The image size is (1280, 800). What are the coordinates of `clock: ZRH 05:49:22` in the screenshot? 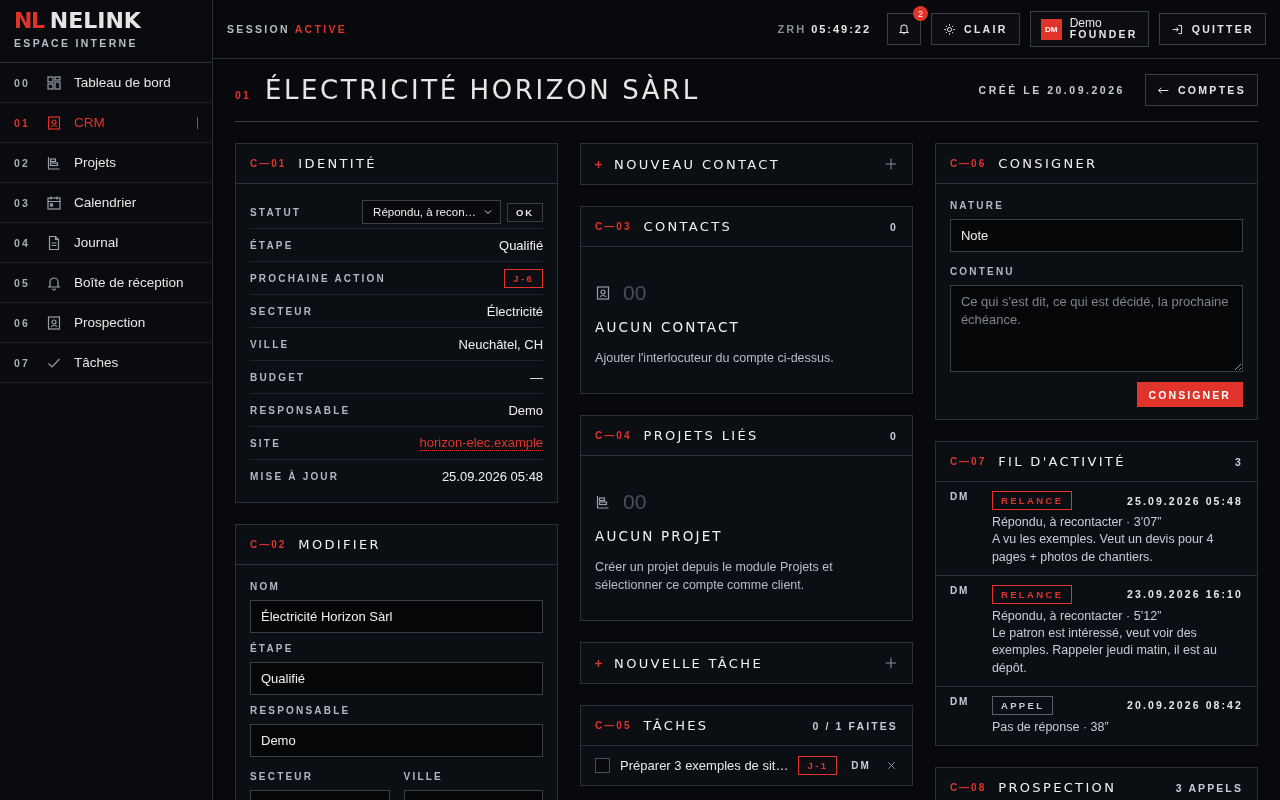 It's located at (824, 29).